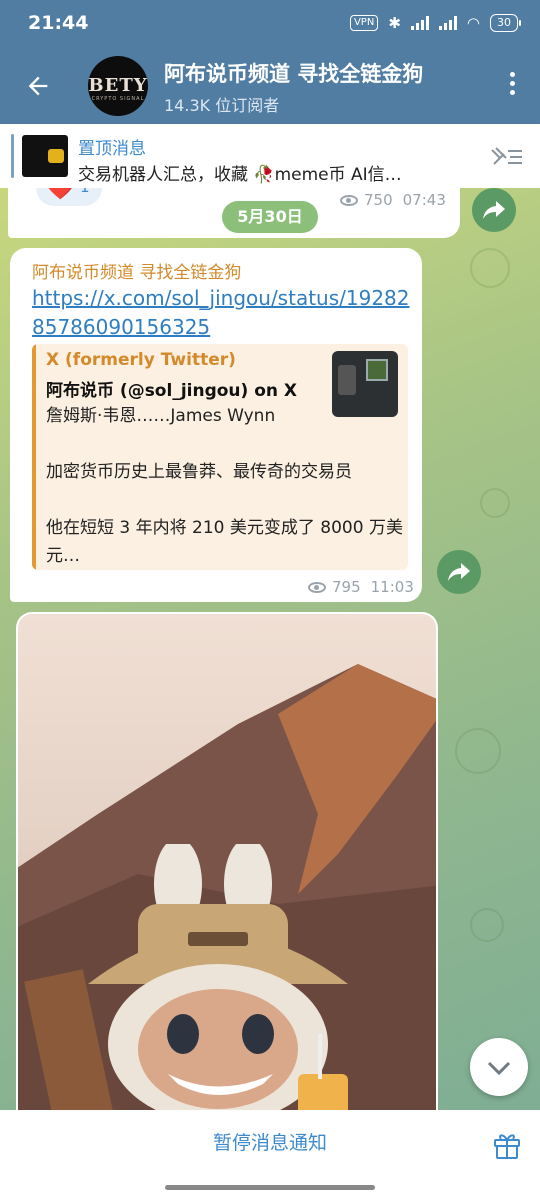  I want to click on signal-1-icon, so click(419, 23).